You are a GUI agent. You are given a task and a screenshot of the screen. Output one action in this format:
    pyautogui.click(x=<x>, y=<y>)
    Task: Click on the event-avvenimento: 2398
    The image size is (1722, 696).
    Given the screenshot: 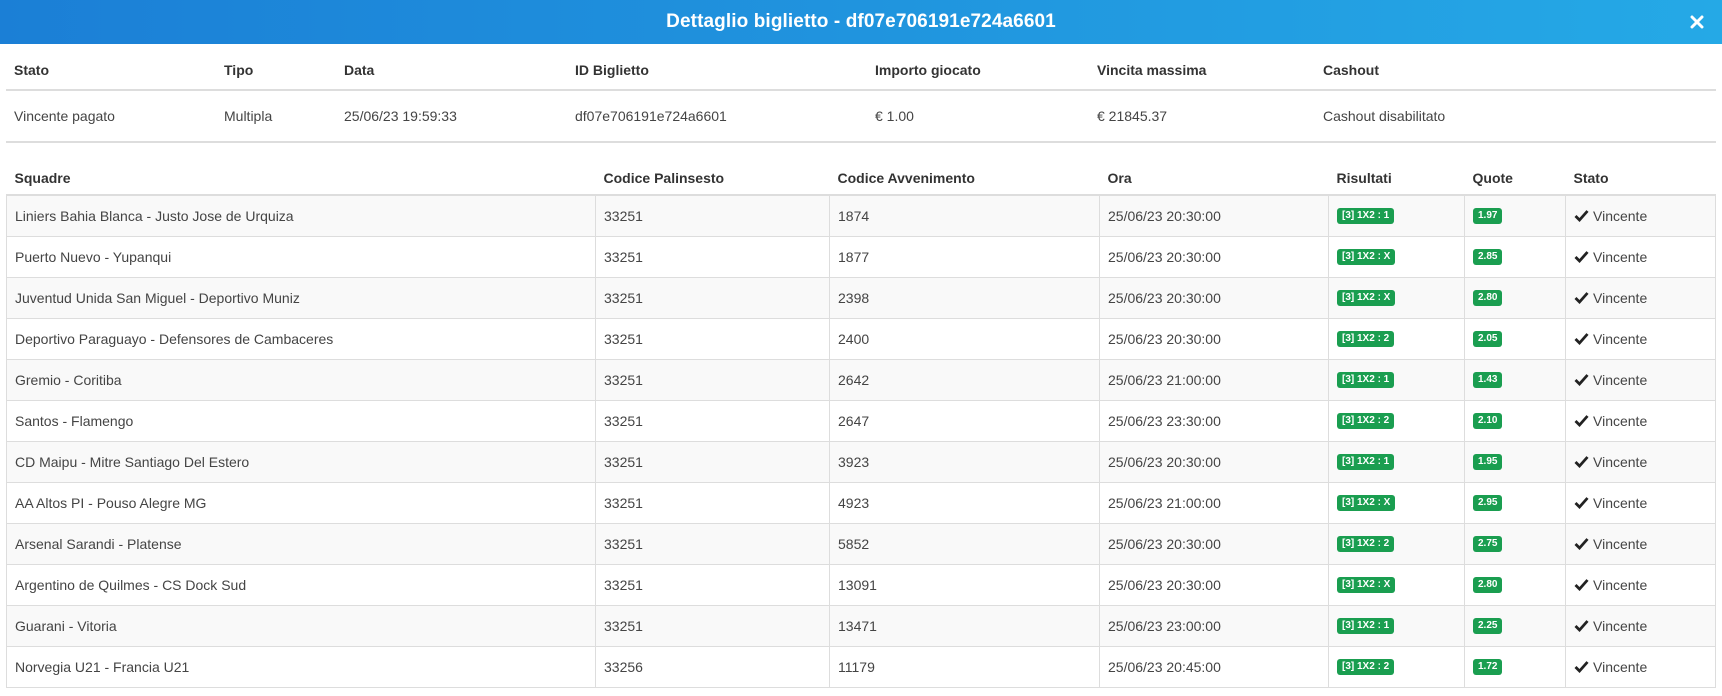 What is the action you would take?
    pyautogui.click(x=964, y=298)
    